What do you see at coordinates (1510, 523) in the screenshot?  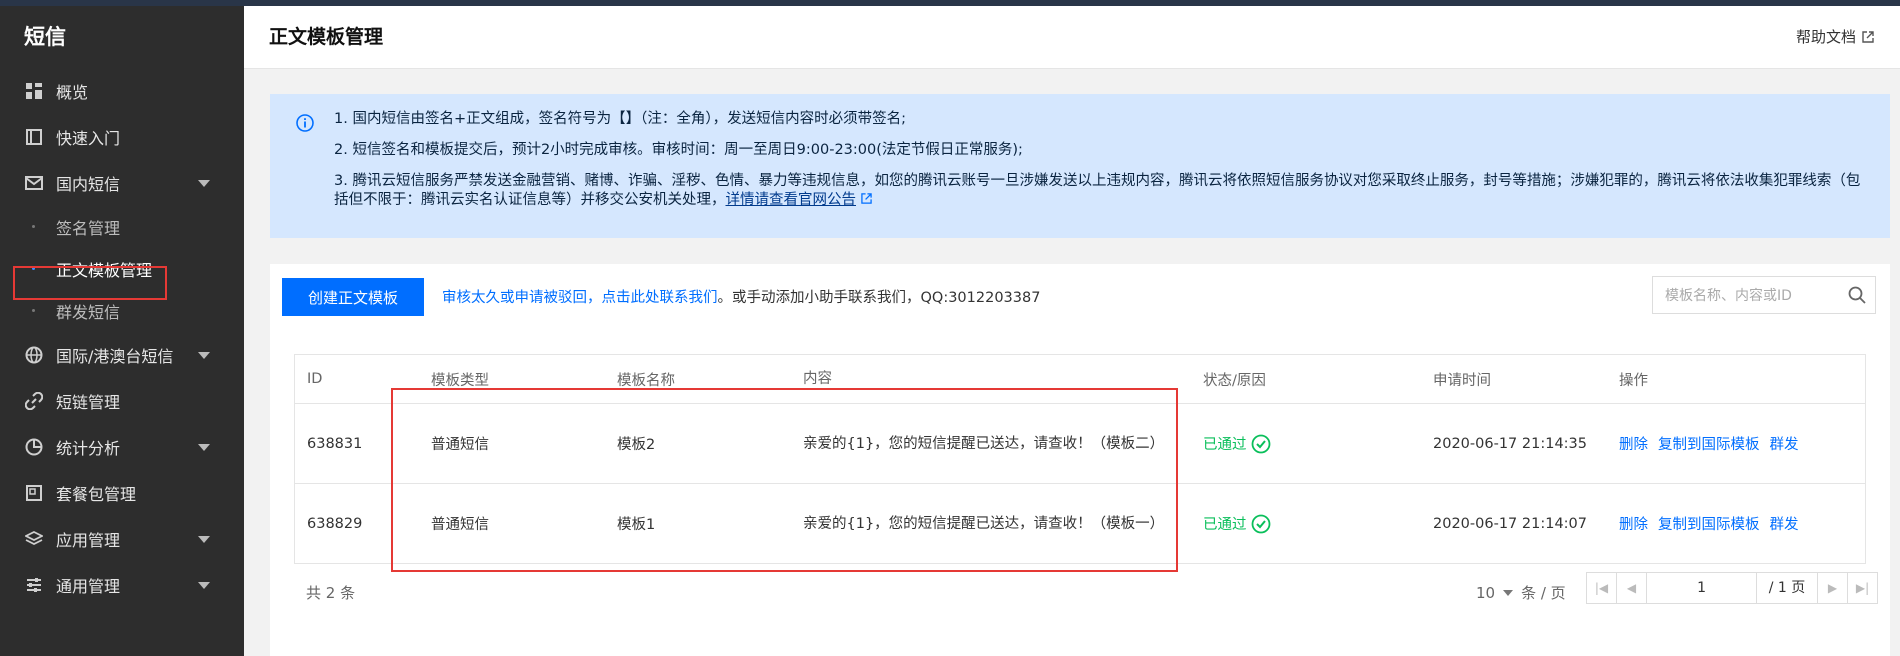 I see `cell-time: 2020-06-17 21:14:07` at bounding box center [1510, 523].